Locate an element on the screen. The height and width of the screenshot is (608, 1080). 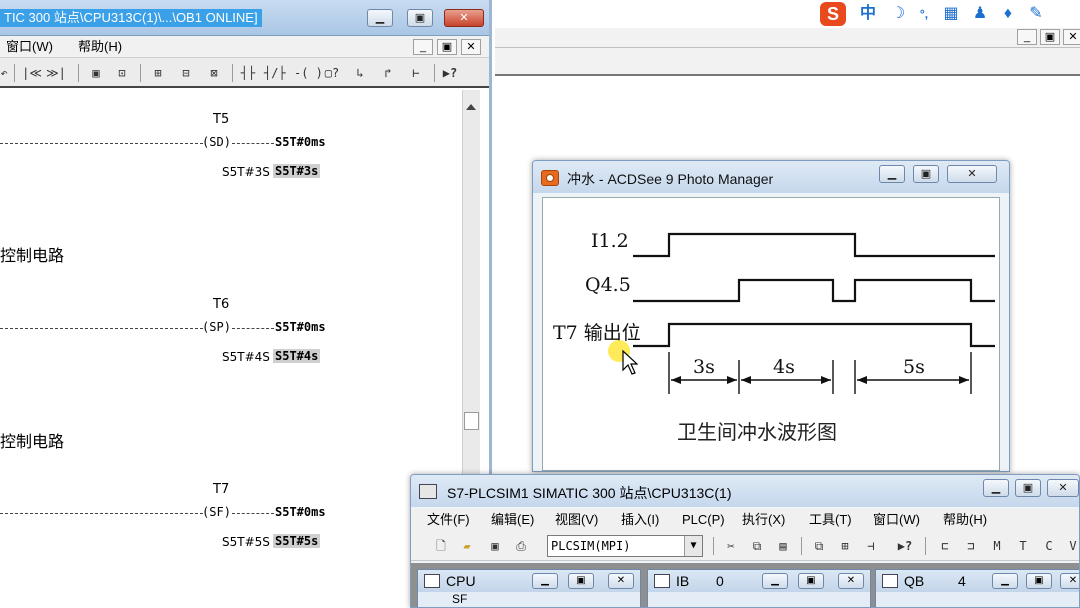
scrollbar-thumb is located at coordinates (471, 421).